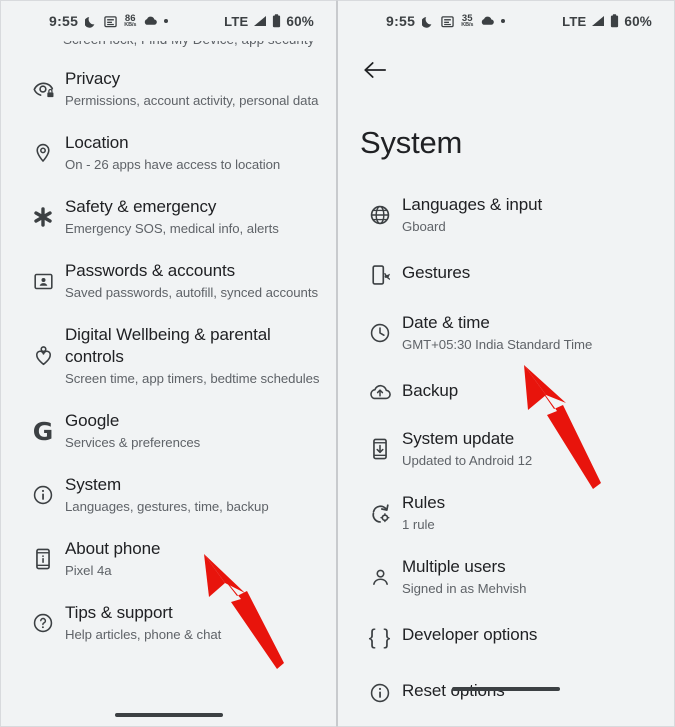 The width and height of the screenshot is (675, 727). Describe the element at coordinates (43, 217) in the screenshot. I see `asterisk-icon` at that location.